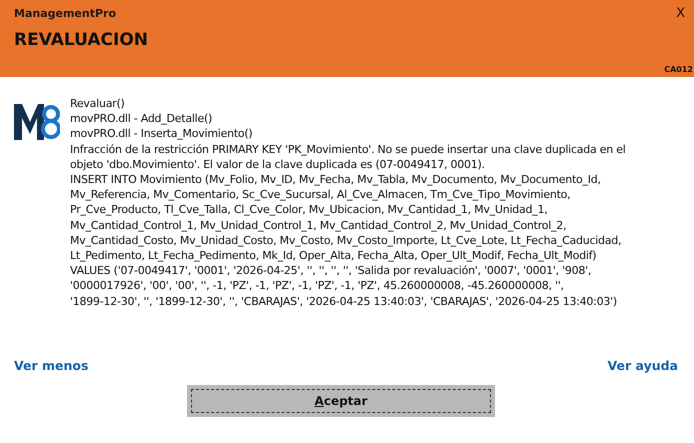 The image size is (694, 443). What do you see at coordinates (319, 225) in the screenshot?
I see `message-line: Mv_Cantidad_Control_1, Mv_Unidad_Control_1, Mv_Cantidad_Control_2, Mv_Unidad_Control_2,` at bounding box center [319, 225].